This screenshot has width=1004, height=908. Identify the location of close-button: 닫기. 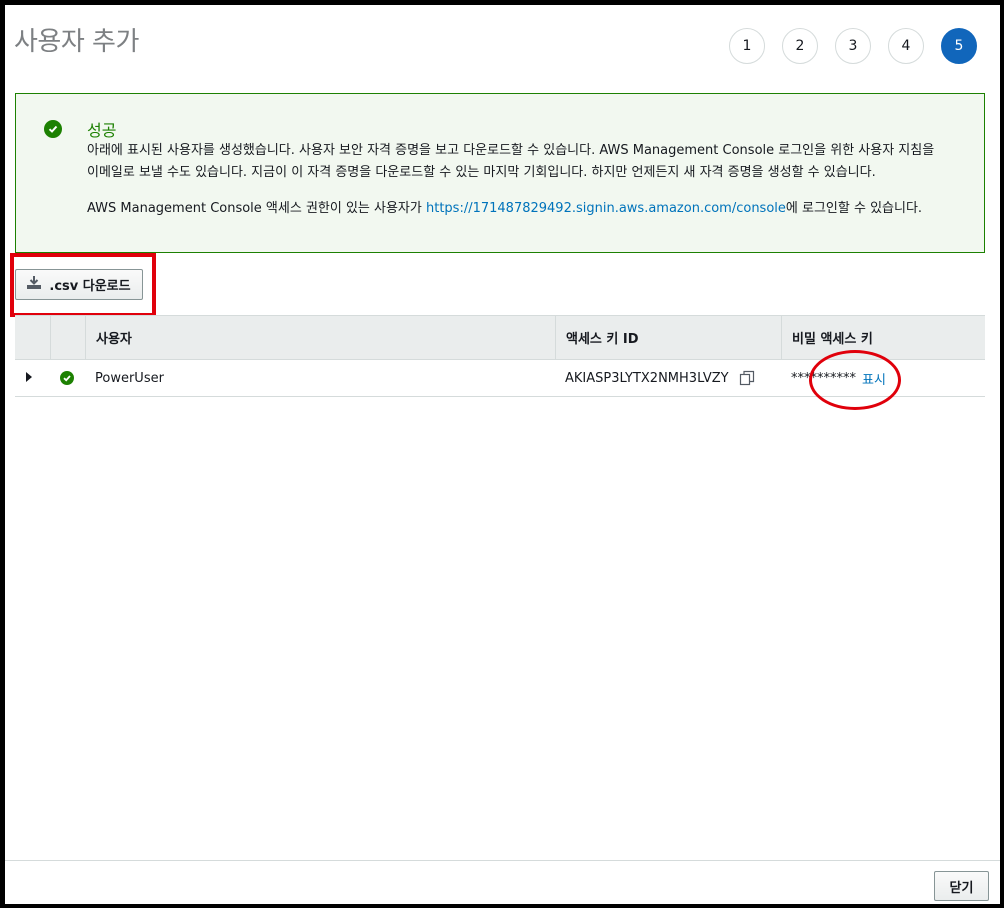
(961, 886).